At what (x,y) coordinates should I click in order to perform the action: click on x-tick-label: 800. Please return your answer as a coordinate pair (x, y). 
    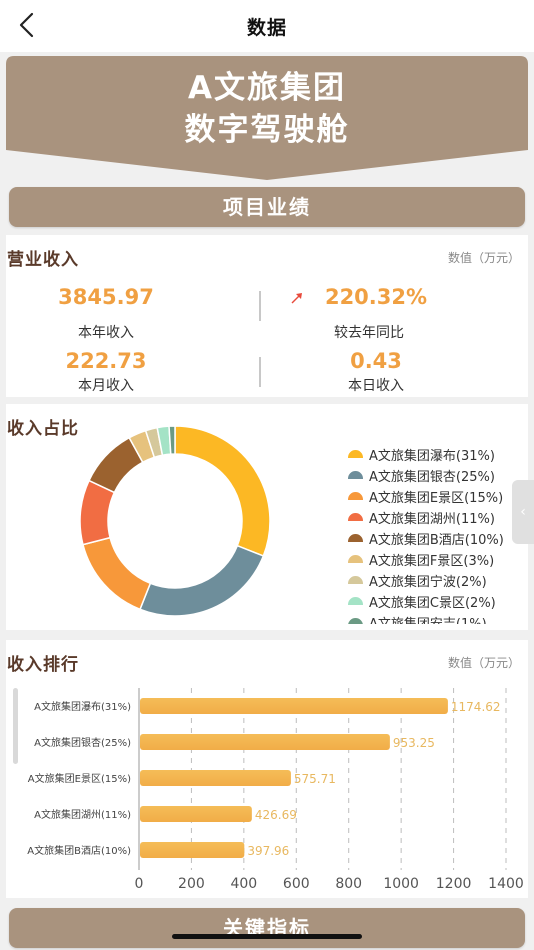
    Looking at the image, I should click on (348, 884).